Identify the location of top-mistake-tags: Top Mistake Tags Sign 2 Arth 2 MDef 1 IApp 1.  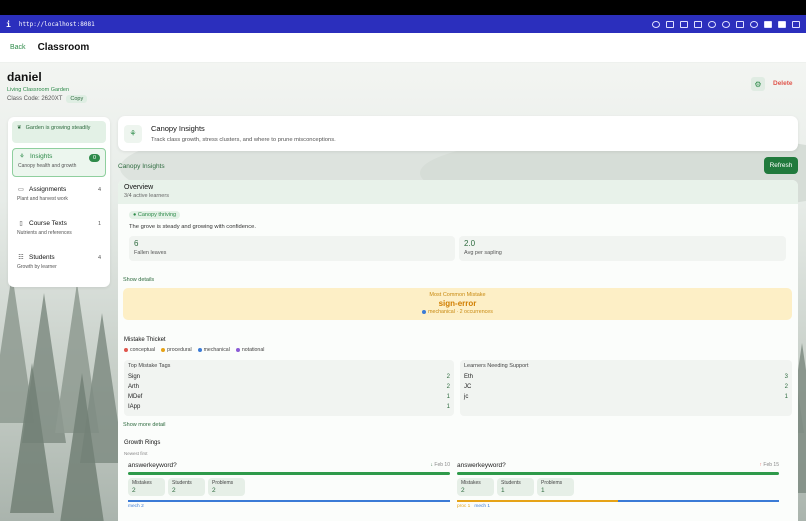
(289, 388).